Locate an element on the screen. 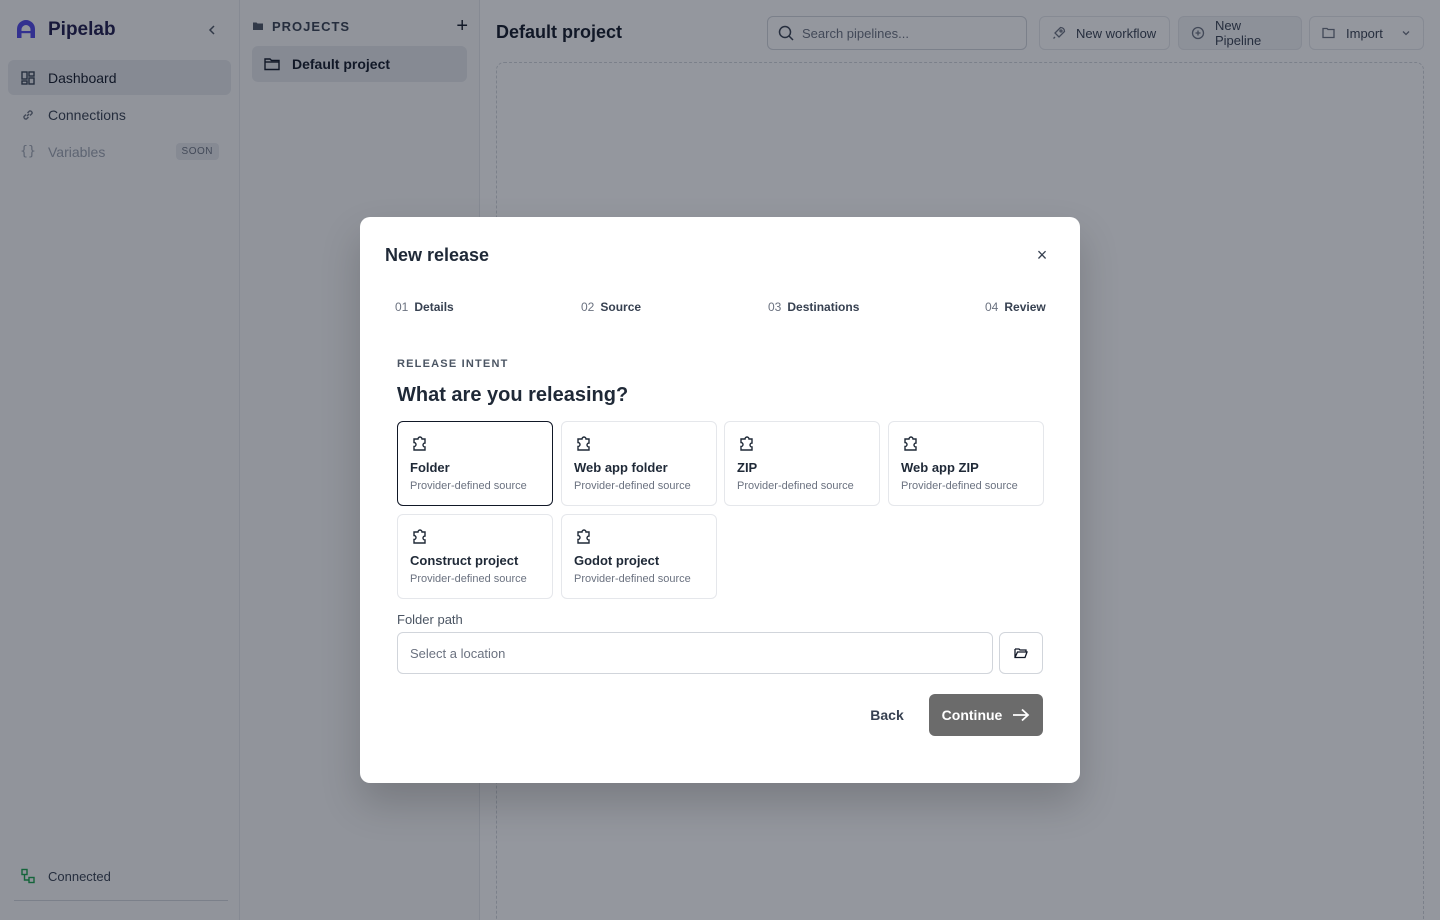  step-details: 01 Details is located at coordinates (424, 307).